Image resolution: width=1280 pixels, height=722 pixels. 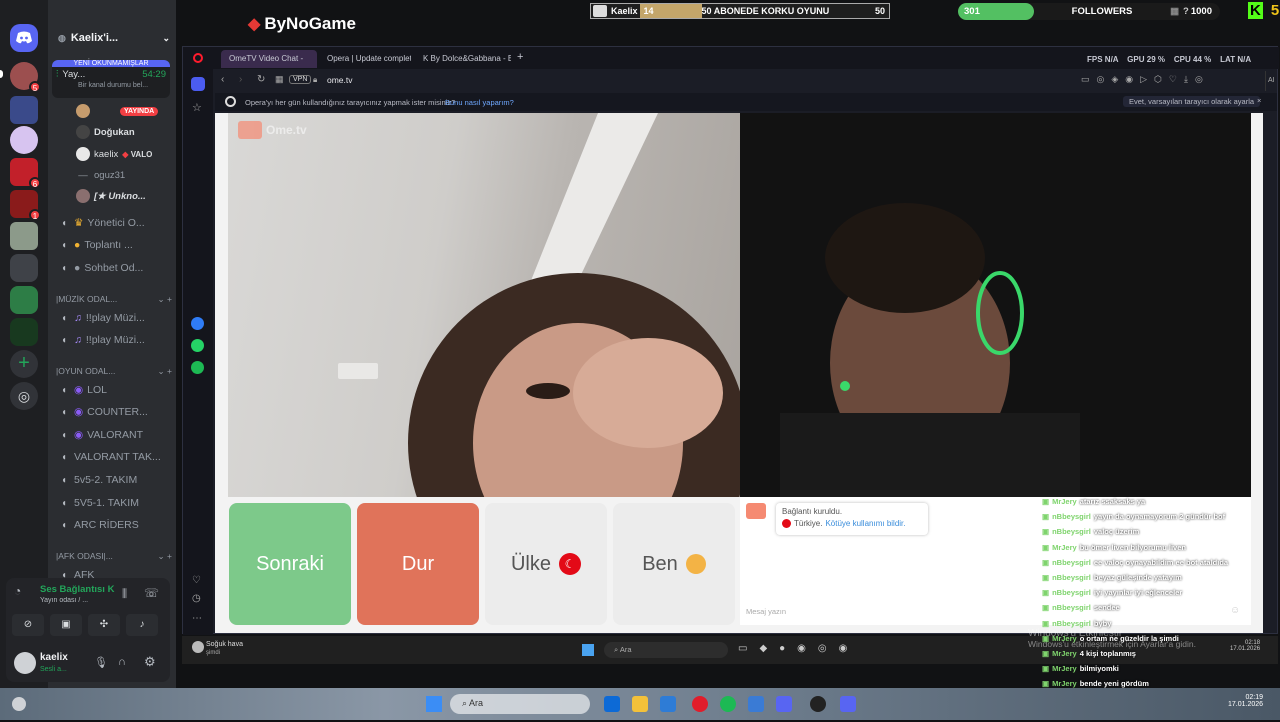 I want to click on ai-sidebar-button: AI, so click(x=1271, y=81).